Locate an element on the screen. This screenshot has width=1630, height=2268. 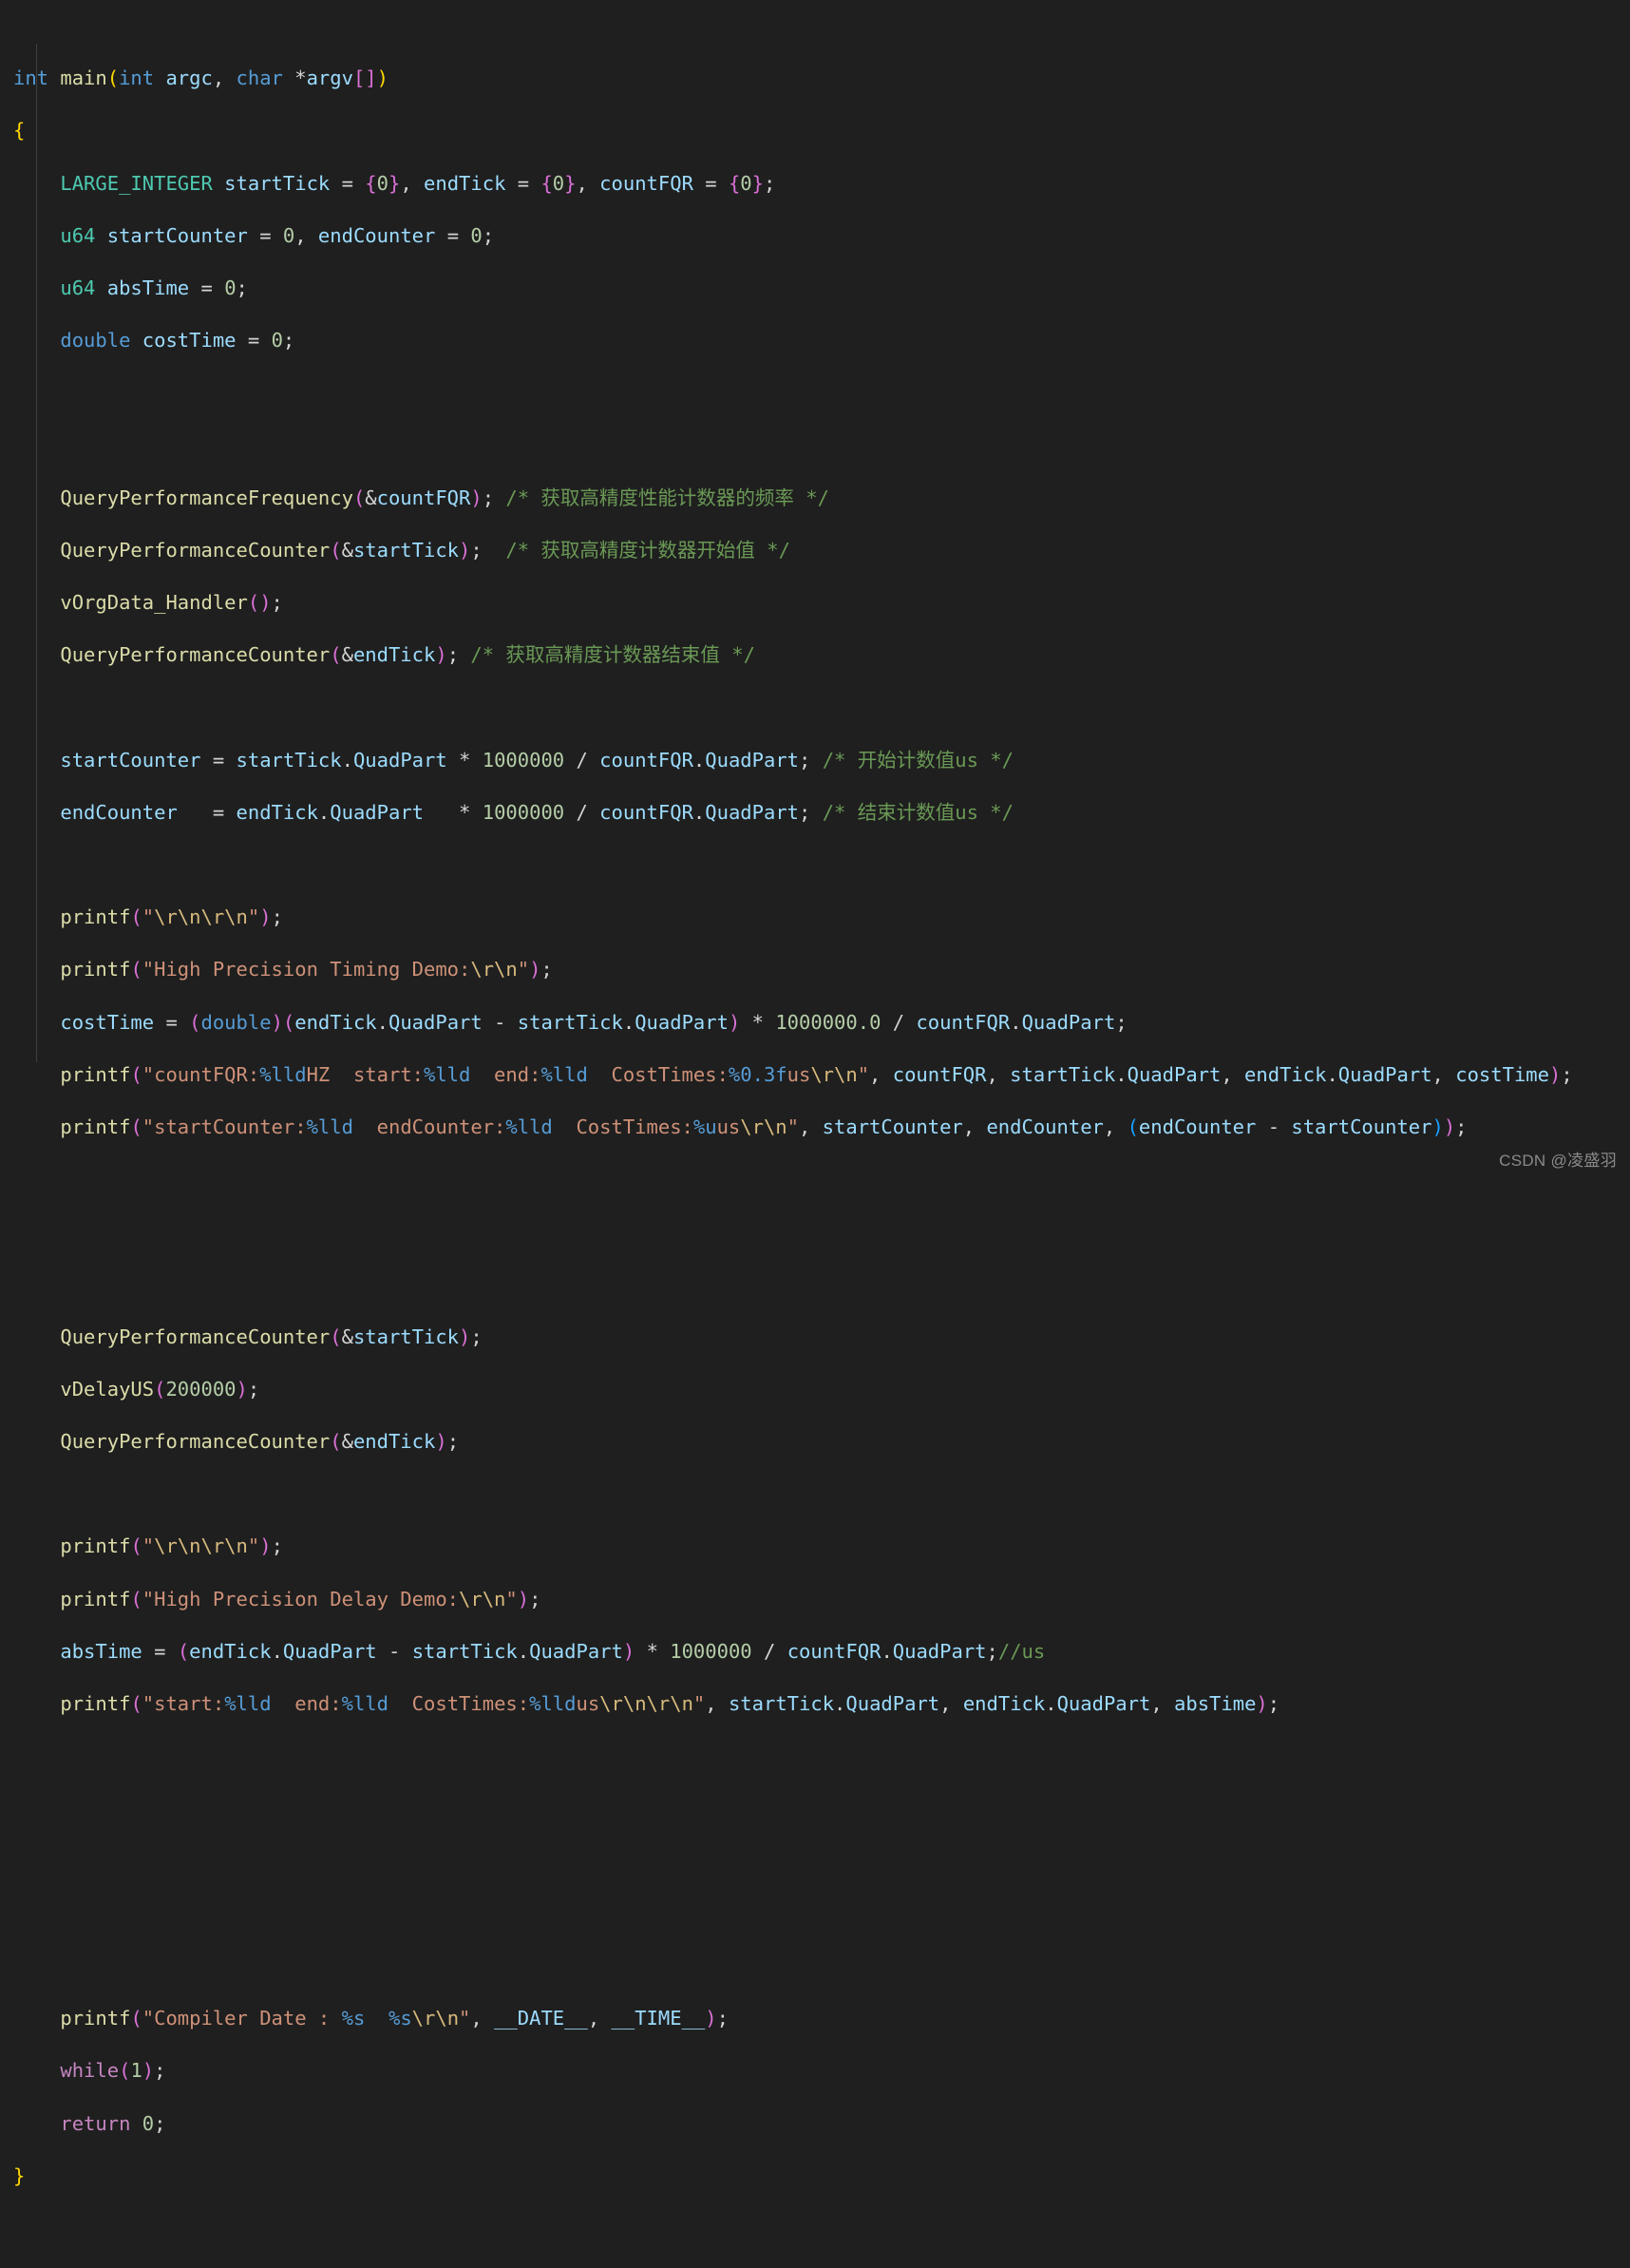
code-line: u64 startCounter = 0, endCounter = 0; is located at coordinates (277, 235).